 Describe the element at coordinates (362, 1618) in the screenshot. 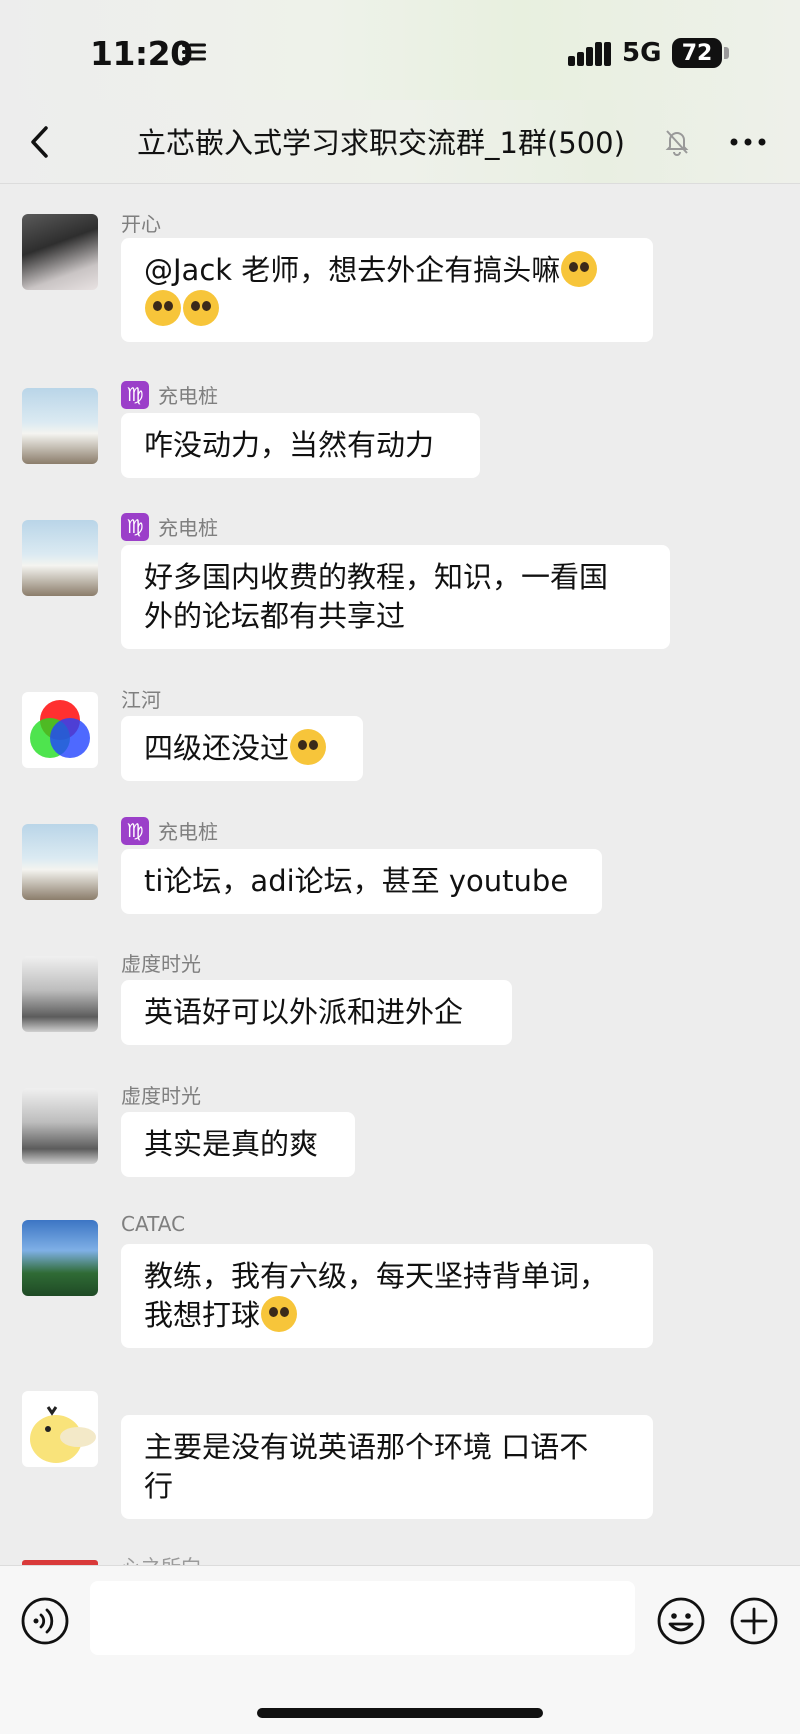

I see `message-input` at that location.